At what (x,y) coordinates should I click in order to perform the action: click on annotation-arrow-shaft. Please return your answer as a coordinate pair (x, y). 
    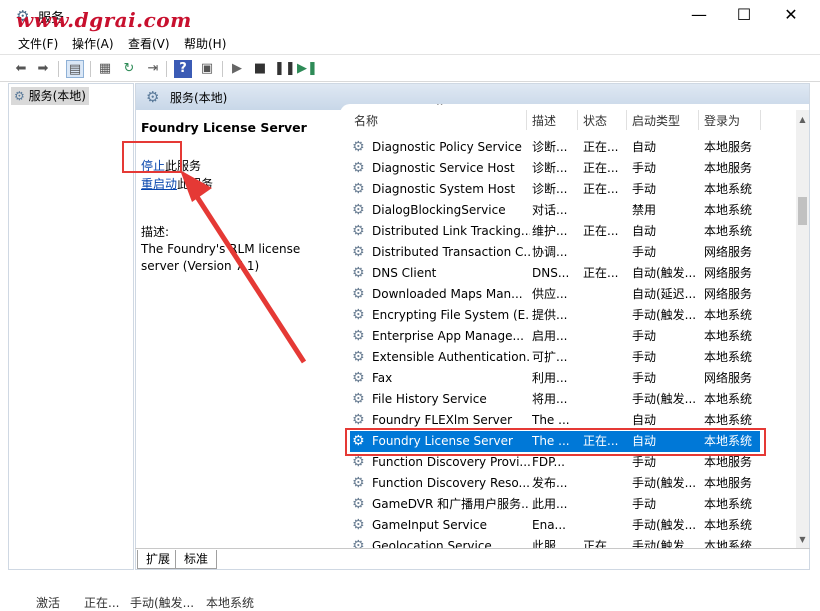
    Looking at the image, I should click on (247, 274).